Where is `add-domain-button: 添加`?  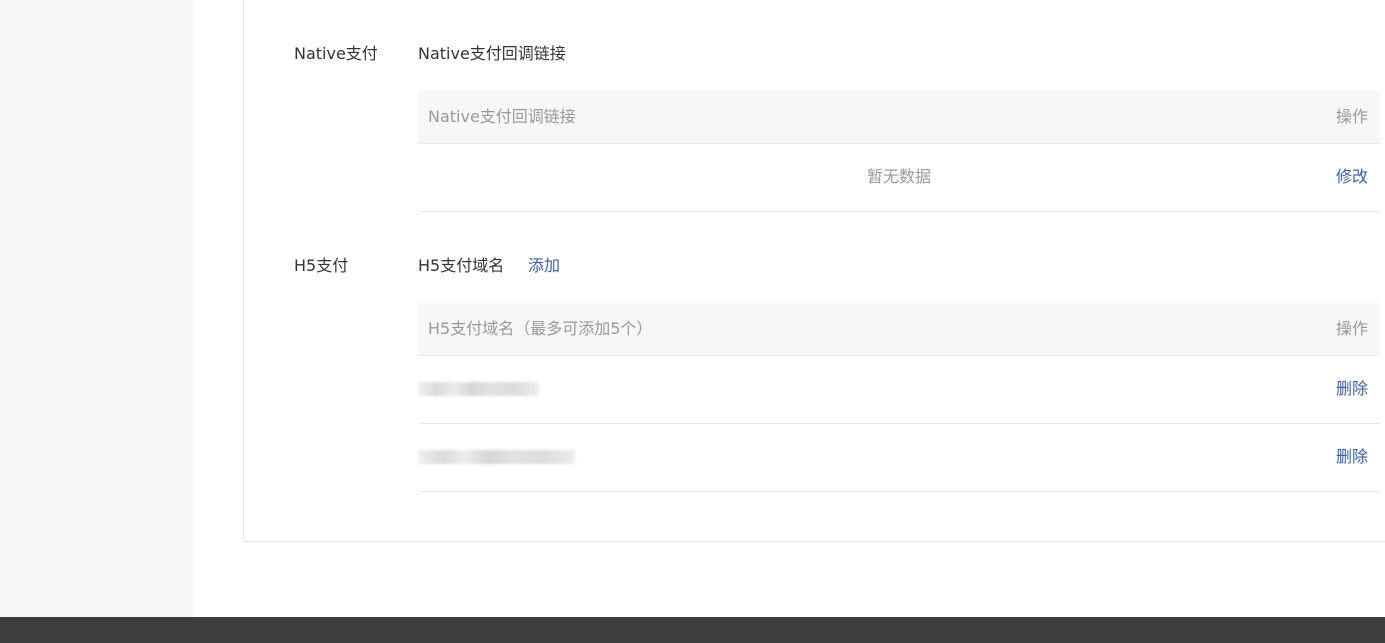 add-domain-button: 添加 is located at coordinates (544, 266).